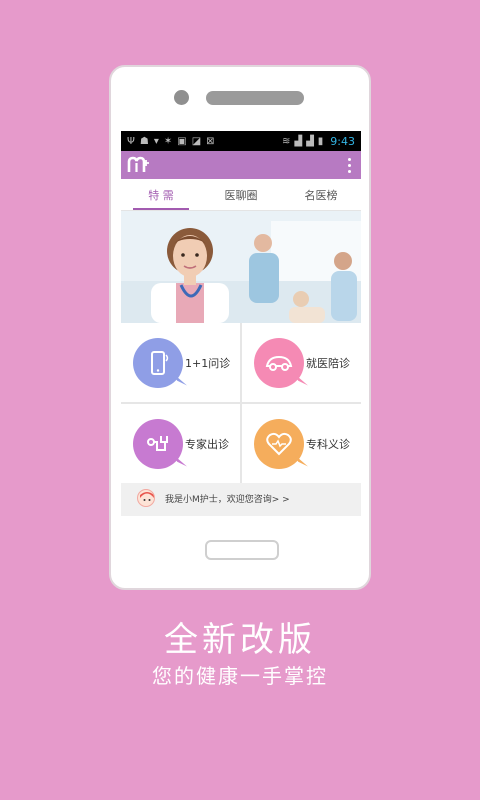  I want to click on signal-icon: ▟, so click(298, 141).